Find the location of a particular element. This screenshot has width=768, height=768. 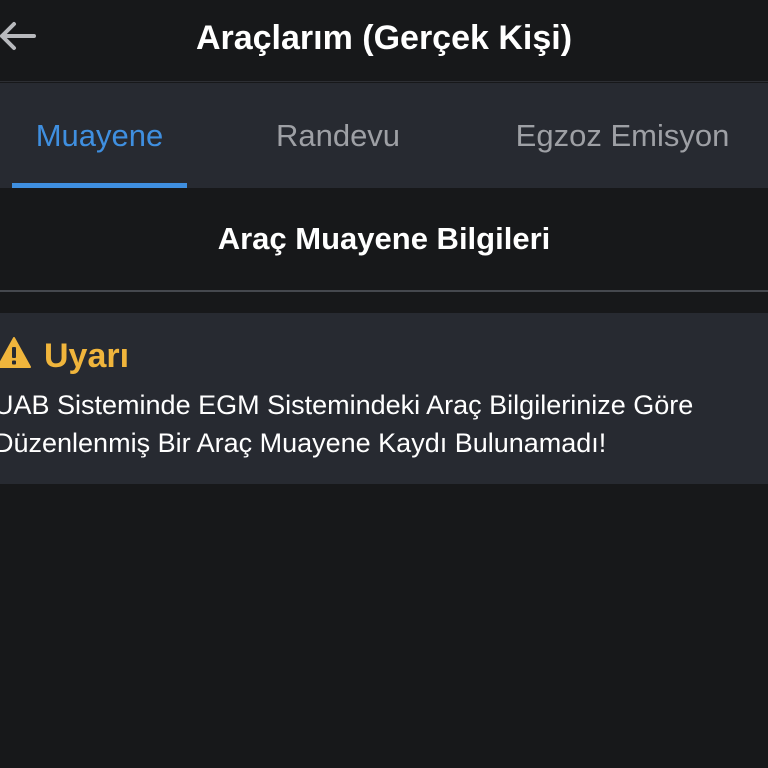

app-header: Araçlarım (Gerçek Kişi) is located at coordinates (384, 41).